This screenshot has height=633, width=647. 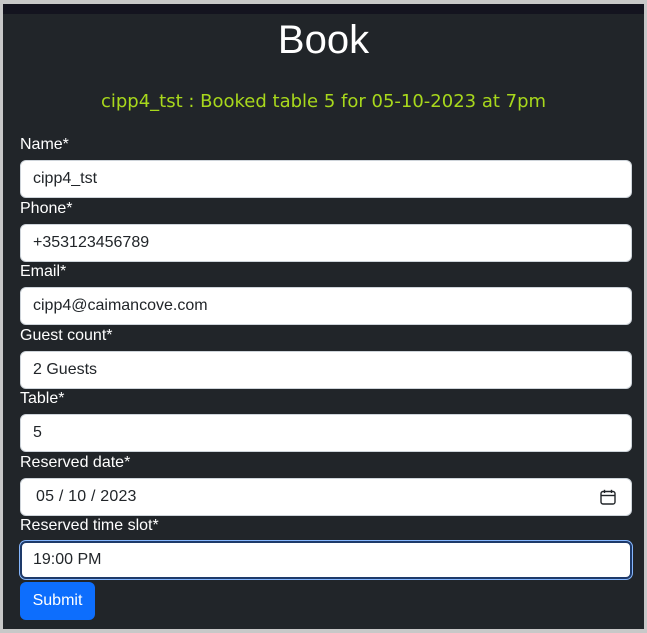 I want to click on email-input: cipp4@caimancove.com, so click(x=326, y=306).